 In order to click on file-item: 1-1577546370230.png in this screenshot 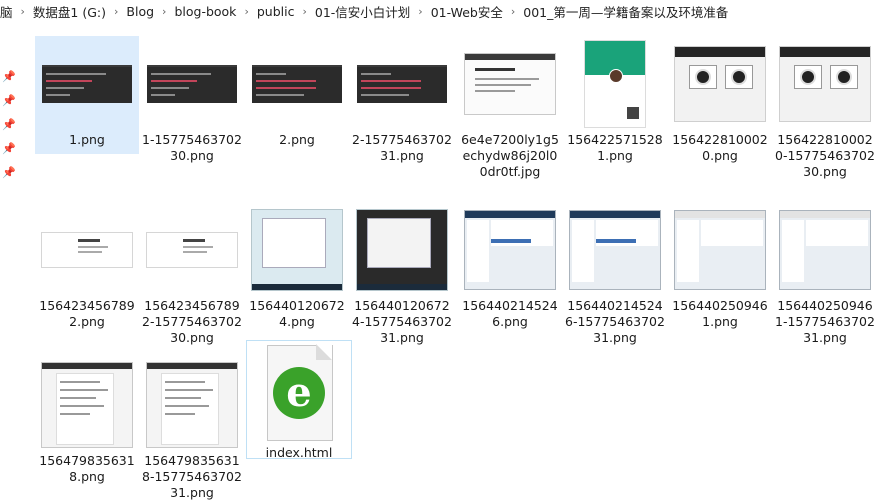, I will do `click(192, 100)`.